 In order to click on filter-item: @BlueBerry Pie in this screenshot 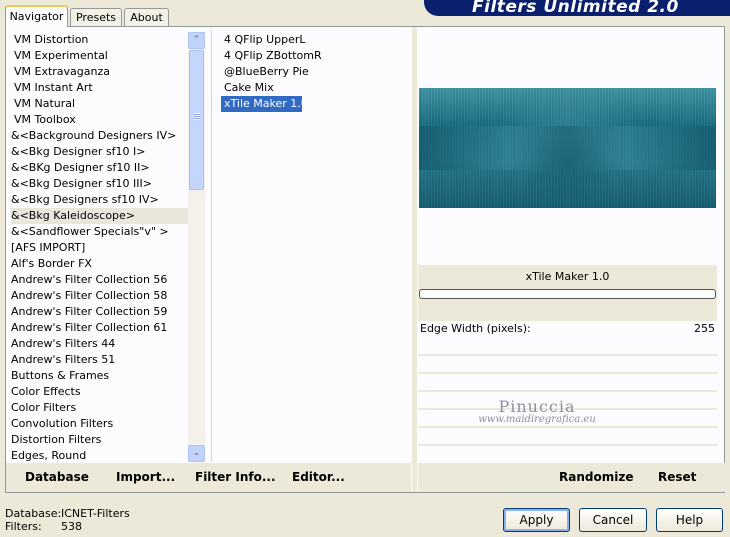, I will do `click(314, 72)`.